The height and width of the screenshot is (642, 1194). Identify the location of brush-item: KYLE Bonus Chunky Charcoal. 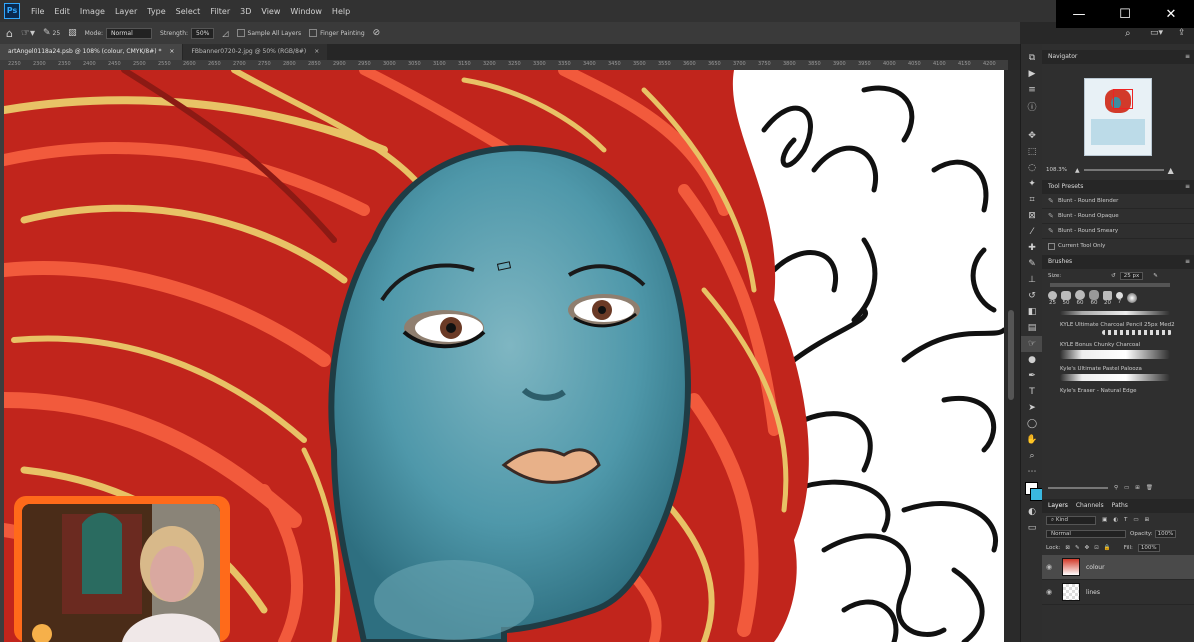
(1118, 339).